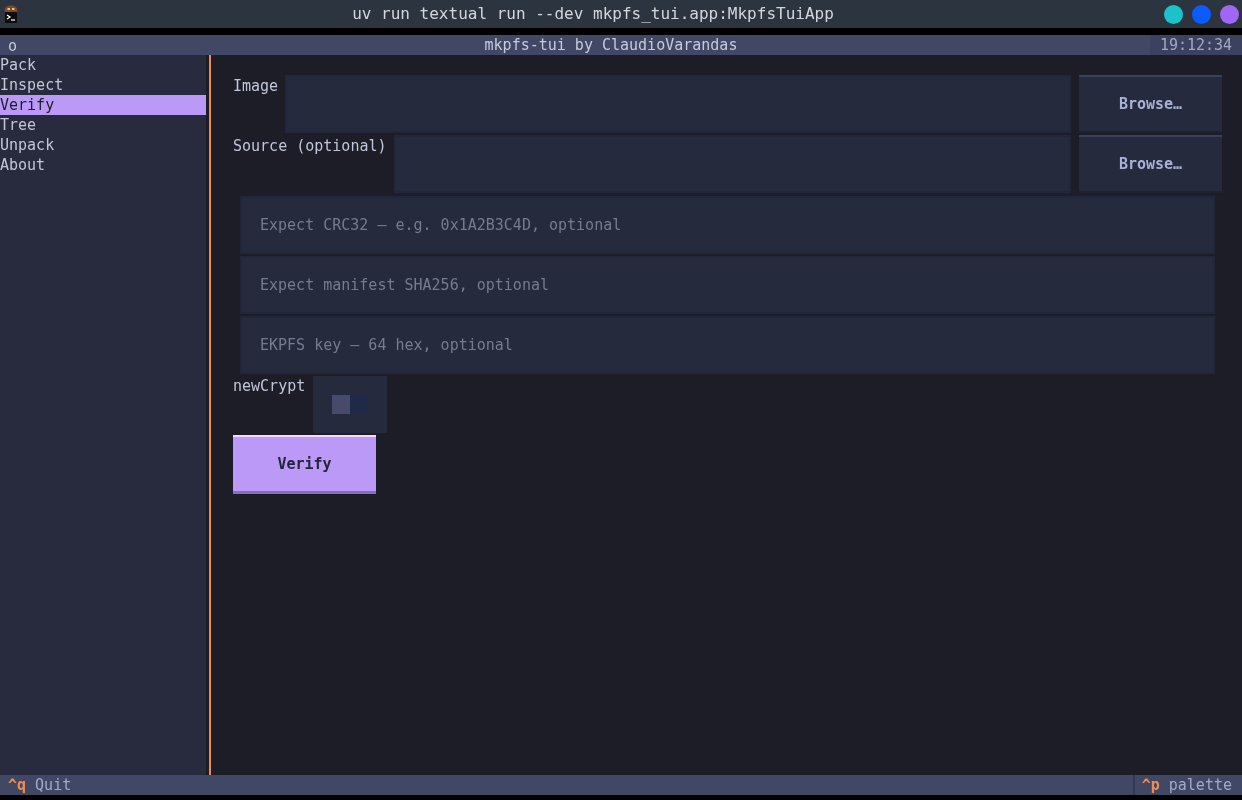 This screenshot has height=800, width=1242. Describe the element at coordinates (103, 165) in the screenshot. I see `sidebar-item: About` at that location.